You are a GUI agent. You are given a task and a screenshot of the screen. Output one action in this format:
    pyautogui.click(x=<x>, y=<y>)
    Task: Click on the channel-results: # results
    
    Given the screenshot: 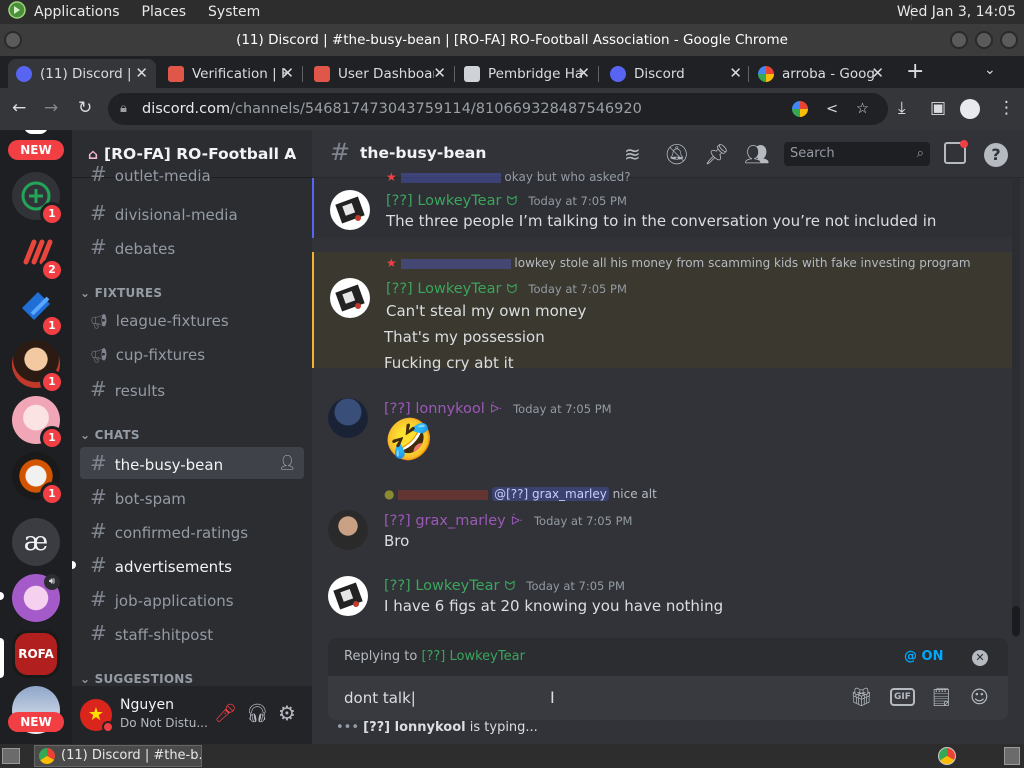 What is the action you would take?
    pyautogui.click(x=192, y=389)
    